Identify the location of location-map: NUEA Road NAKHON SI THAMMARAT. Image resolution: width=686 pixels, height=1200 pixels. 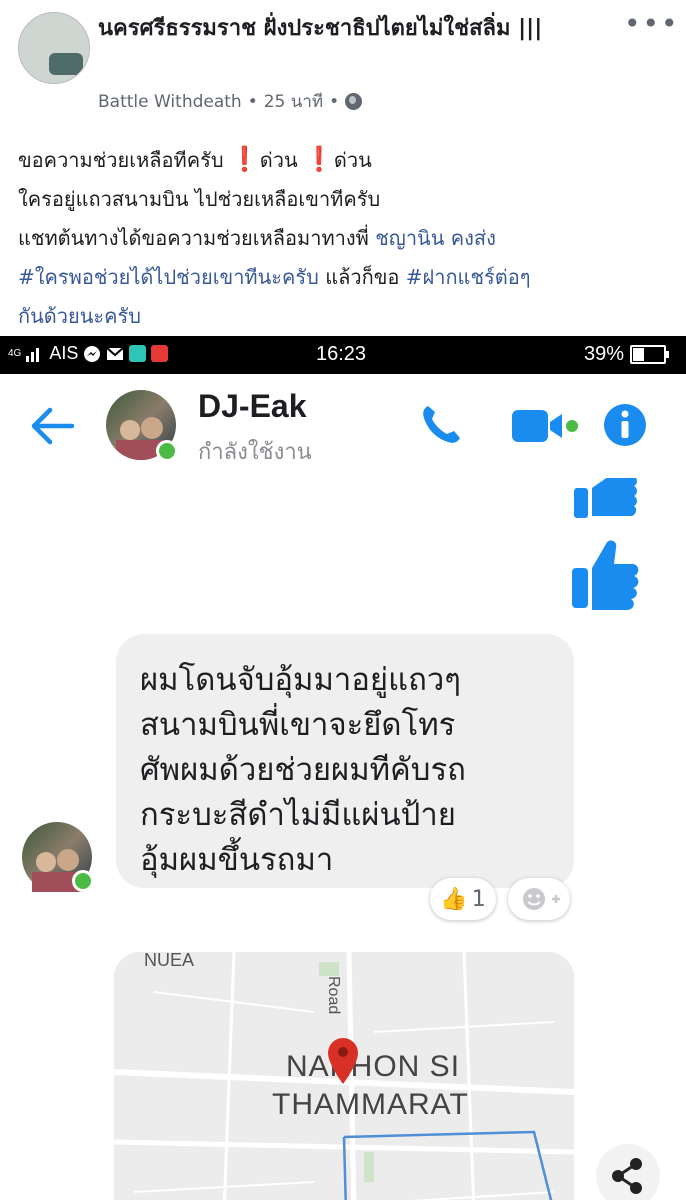
(344, 1076).